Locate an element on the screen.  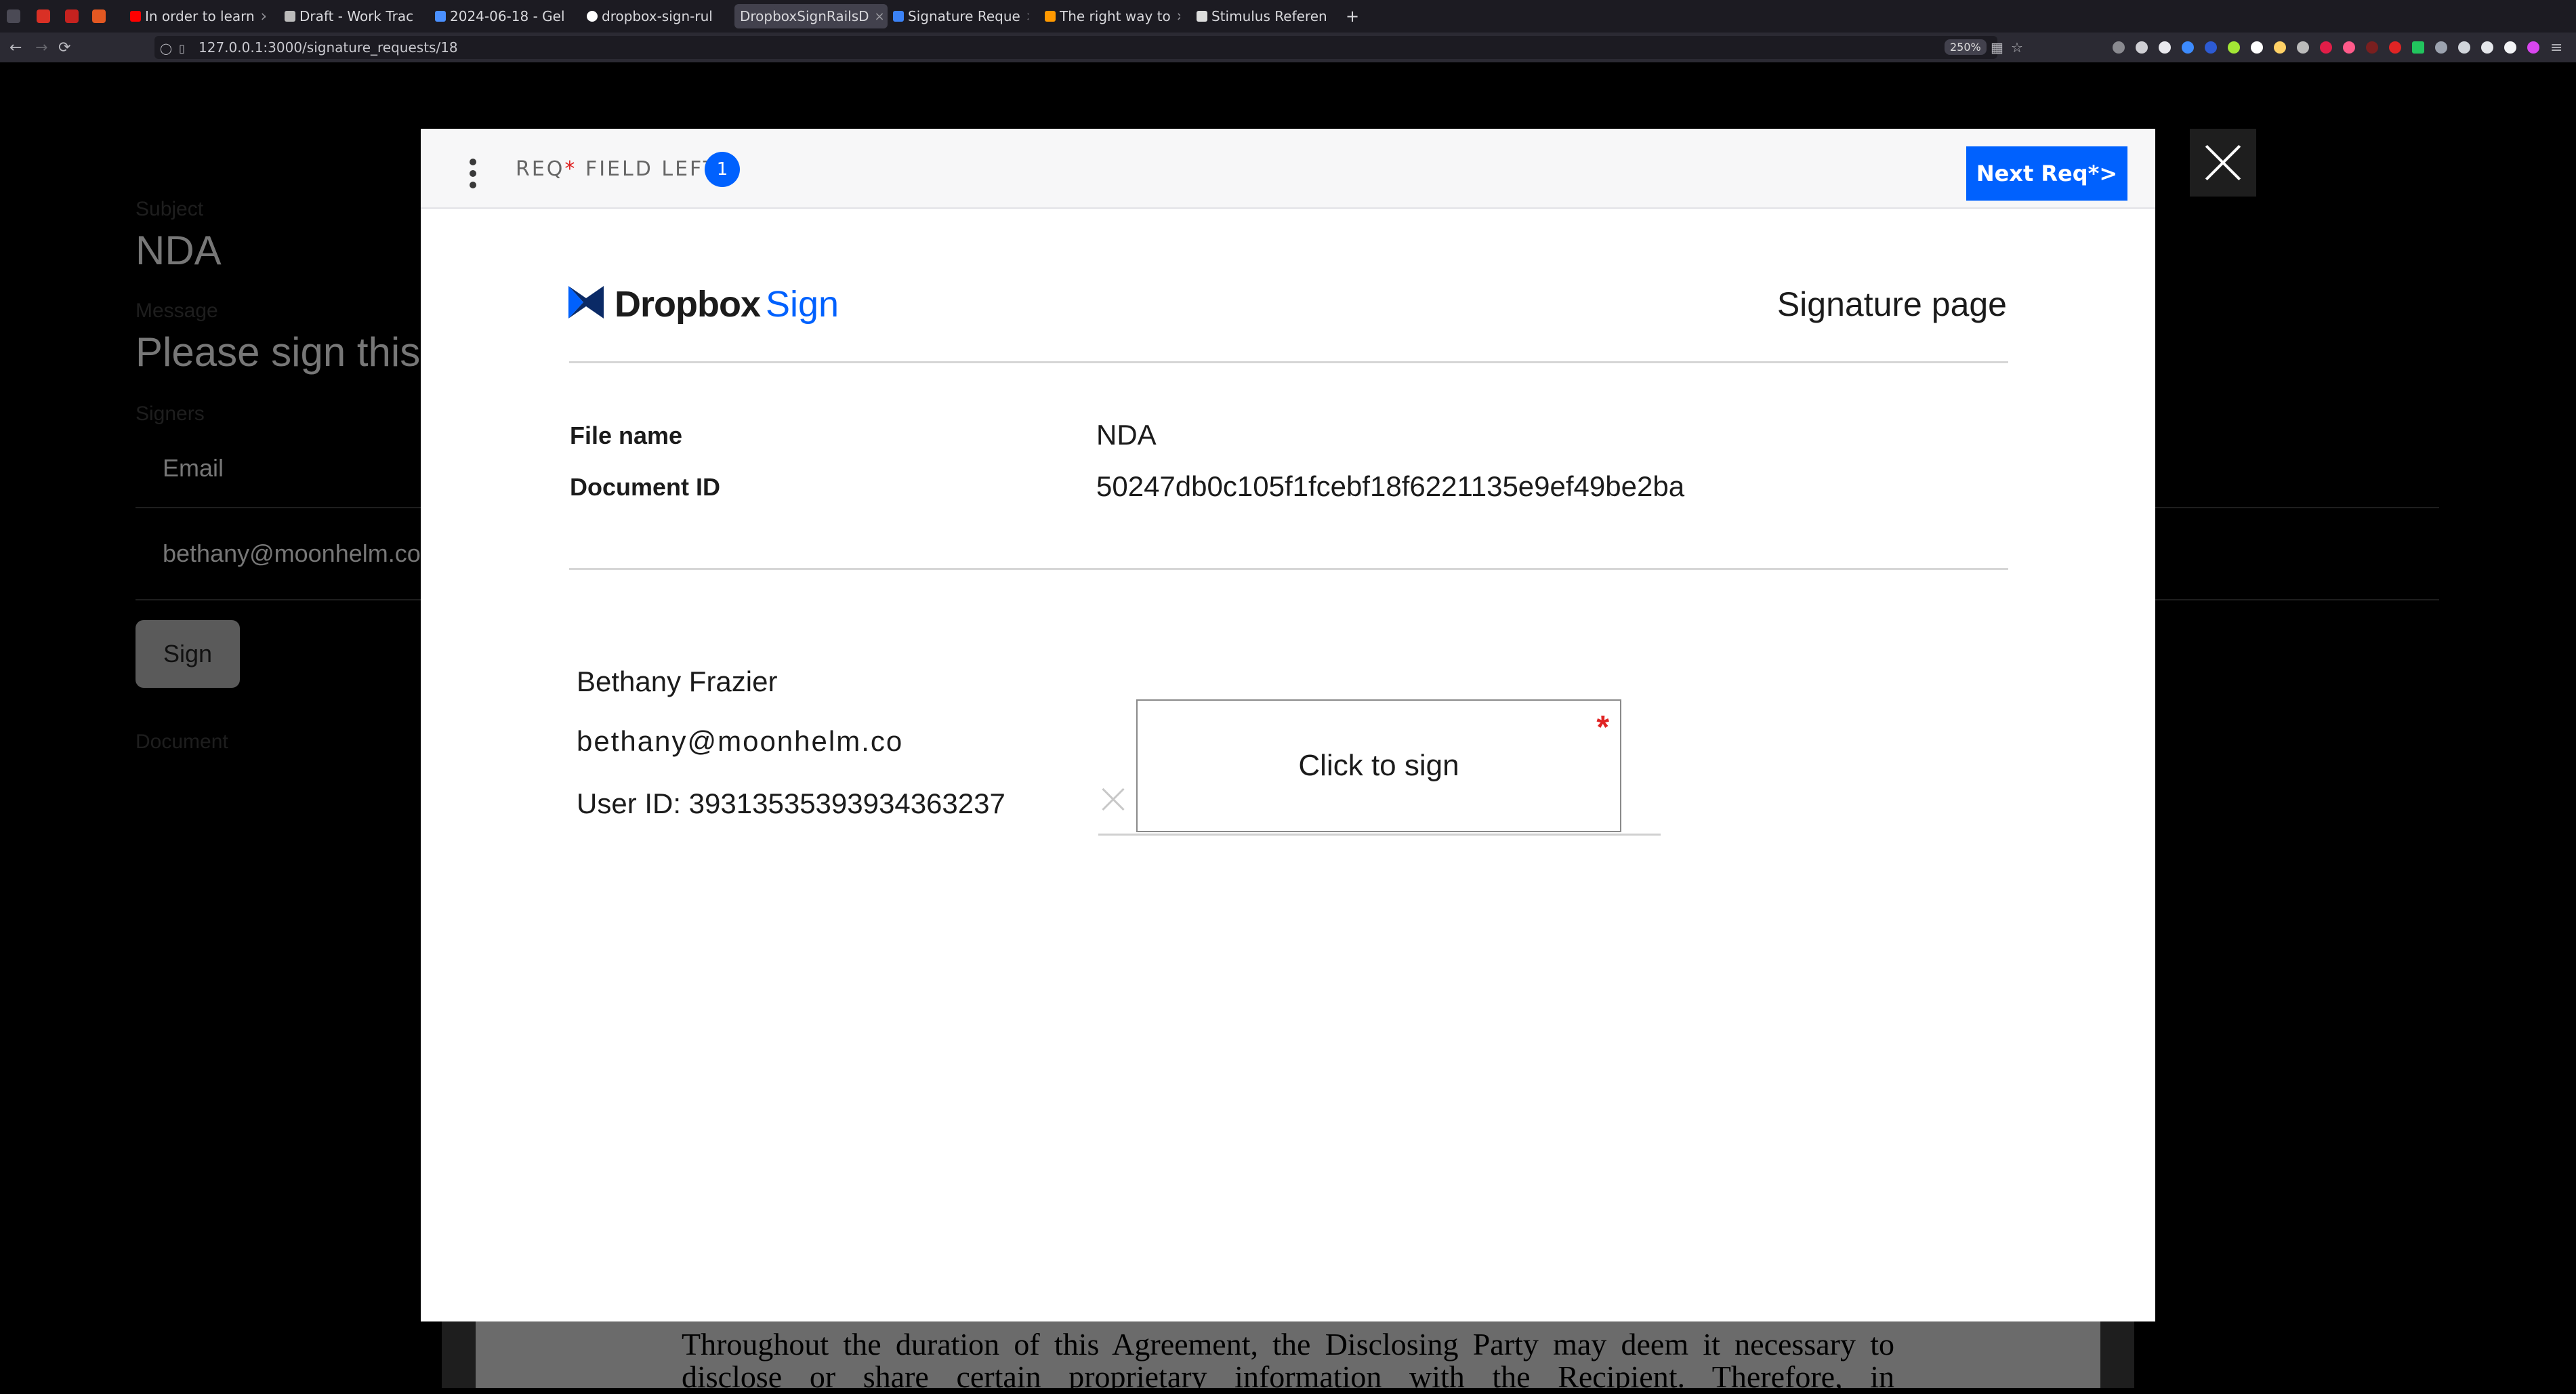
required-fields-label: REQ* FIELD LEFT is located at coordinates (617, 169).